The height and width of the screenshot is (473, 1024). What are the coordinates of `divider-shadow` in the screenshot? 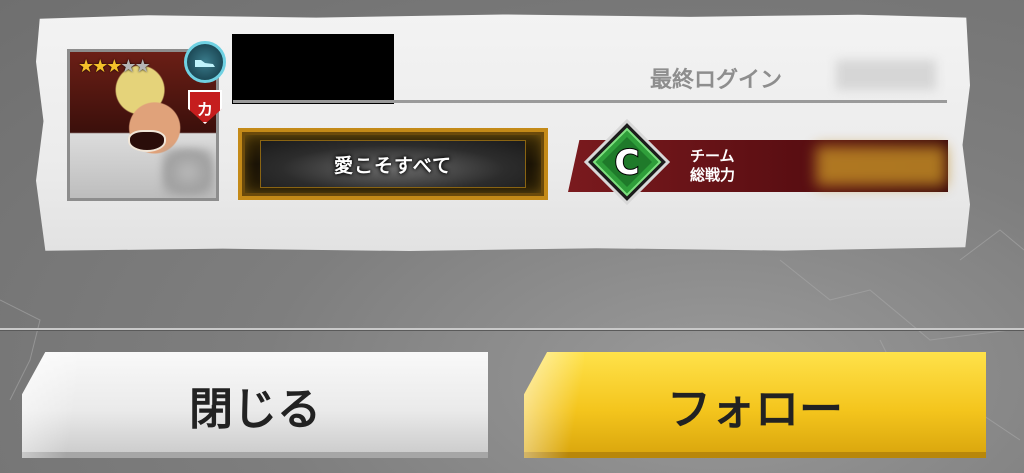 It's located at (512, 330).